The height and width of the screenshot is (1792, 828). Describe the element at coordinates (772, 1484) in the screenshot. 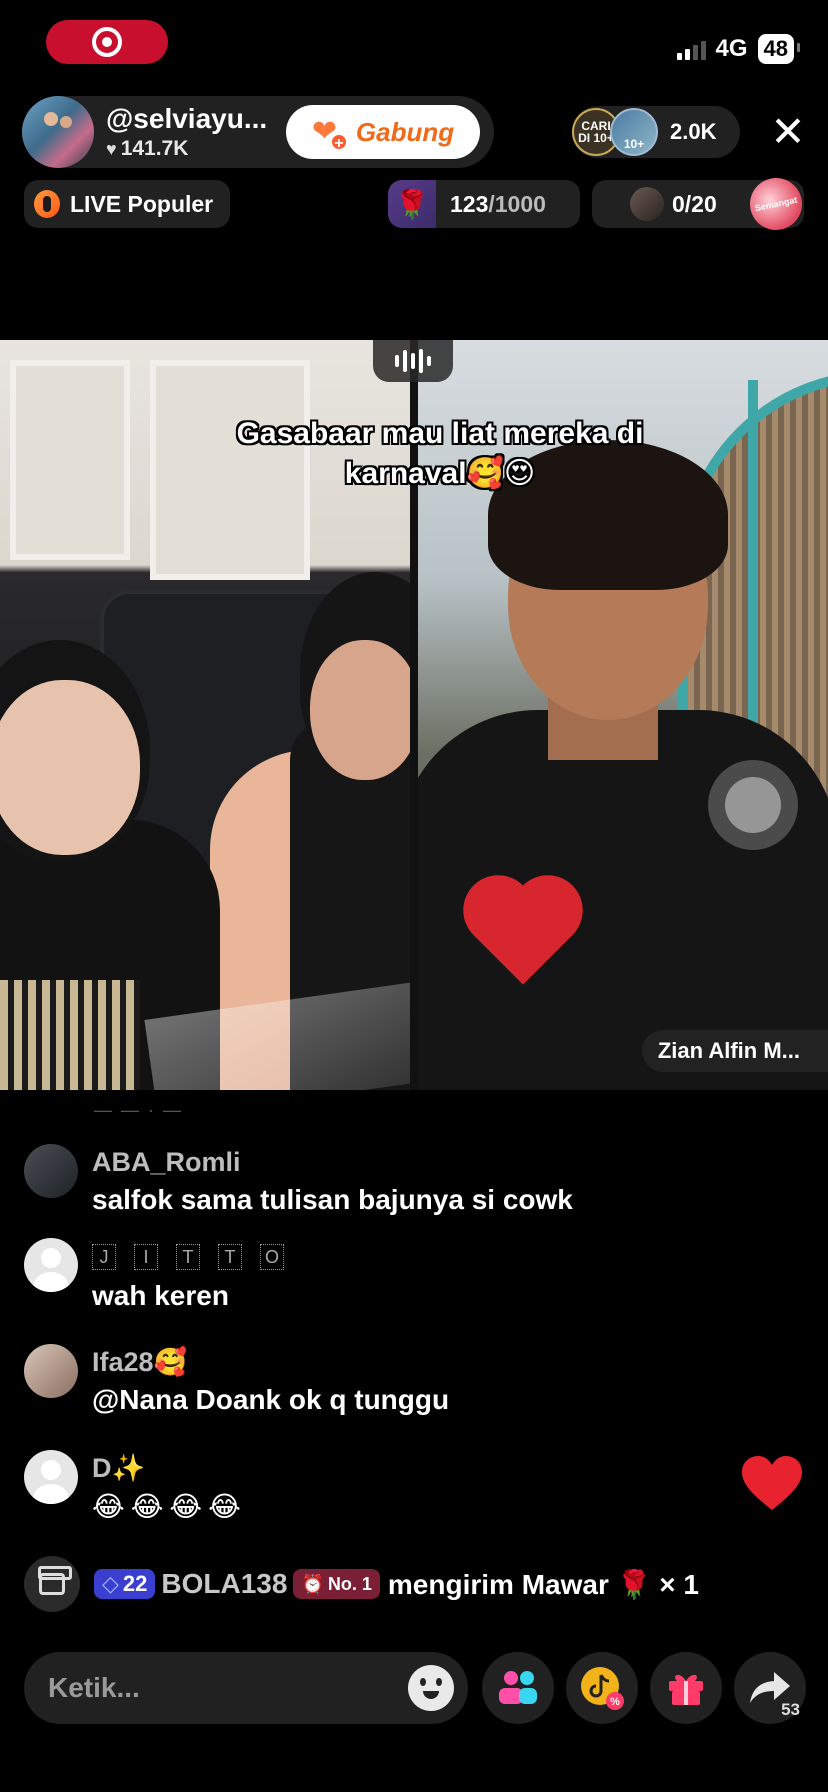

I see `like-heart-icon` at that location.